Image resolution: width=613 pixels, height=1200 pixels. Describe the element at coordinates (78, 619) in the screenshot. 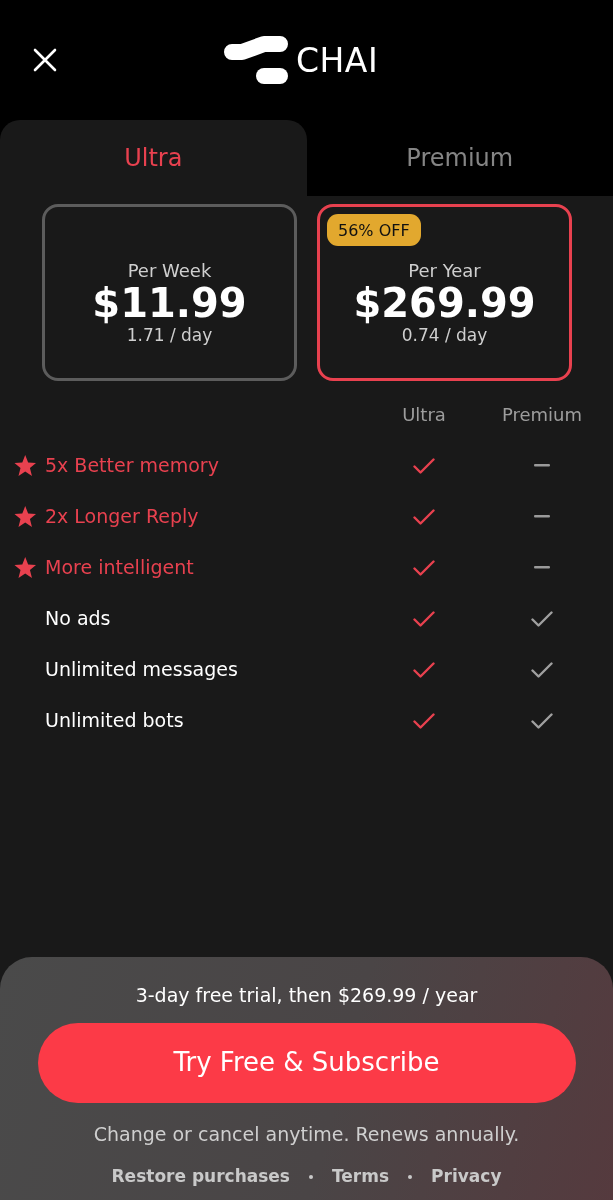

I see `feature-label: No ads` at that location.